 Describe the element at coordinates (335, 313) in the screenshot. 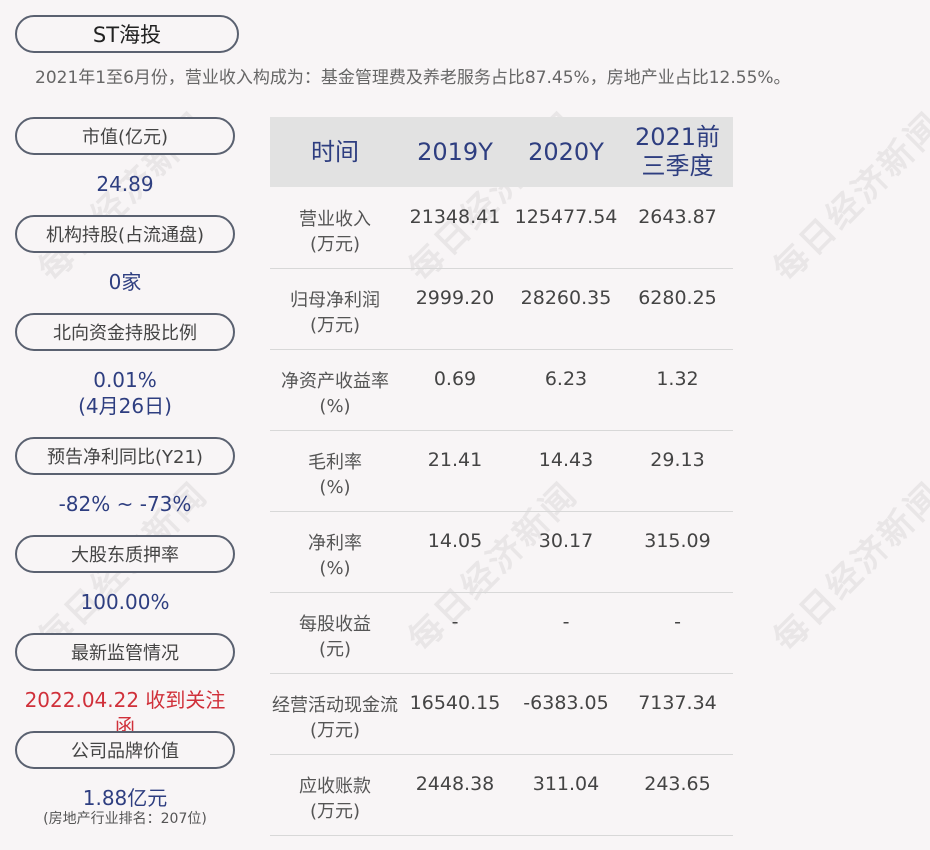

I see `row-label: 归母净利润 (万元)` at that location.